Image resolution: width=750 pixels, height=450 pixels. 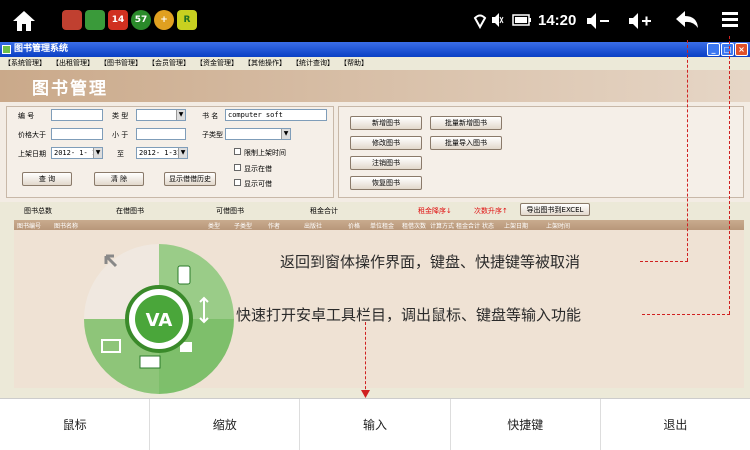 What do you see at coordinates (641, 21) in the screenshot?
I see `volume-up-icon` at bounding box center [641, 21].